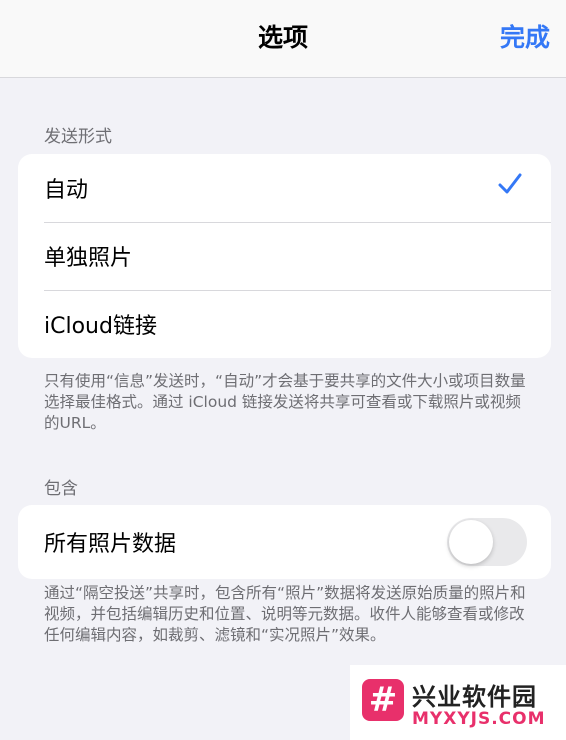  What do you see at coordinates (510, 187) in the screenshot?
I see `checkmark-icon` at bounding box center [510, 187].